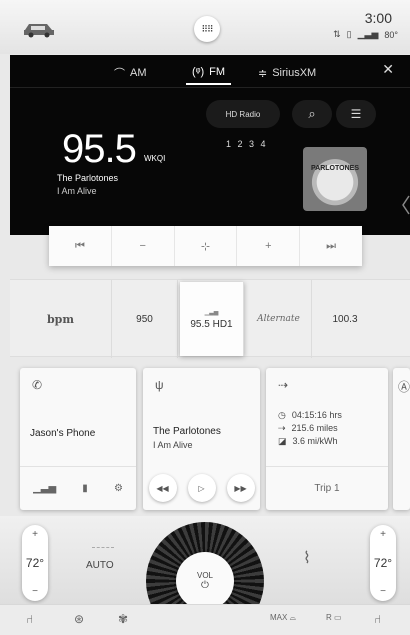  Describe the element at coordinates (173, 445) in the screenshot. I see `media-song: I Am Alive` at that location.